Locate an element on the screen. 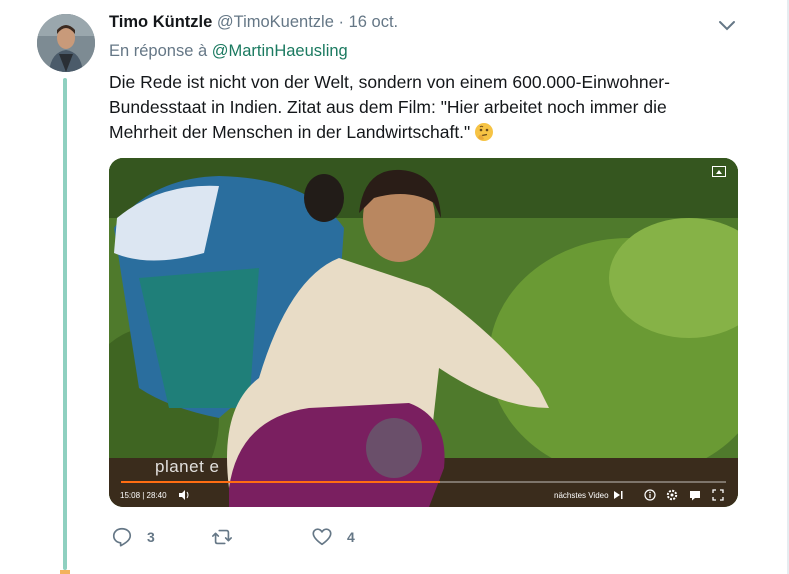 This screenshot has width=789, height=574. reply-context: En réponse à @MartinHaeusling is located at coordinates (228, 51).